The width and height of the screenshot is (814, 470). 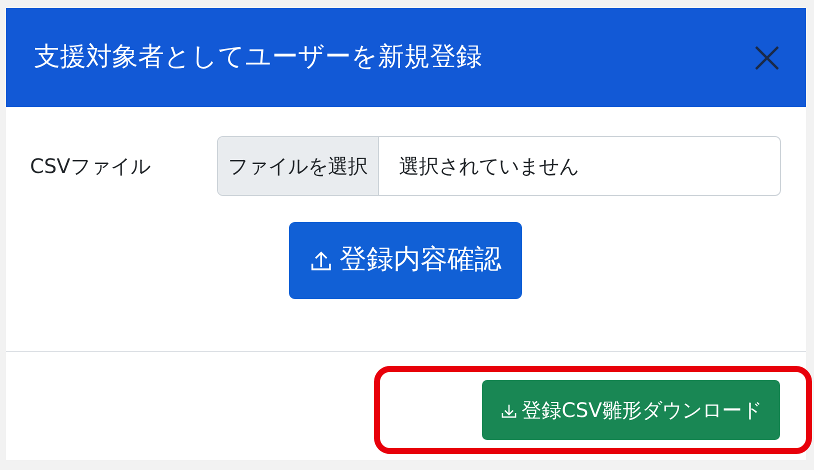 What do you see at coordinates (298, 166) in the screenshot?
I see `choose-file-button: ファイルを選択` at bounding box center [298, 166].